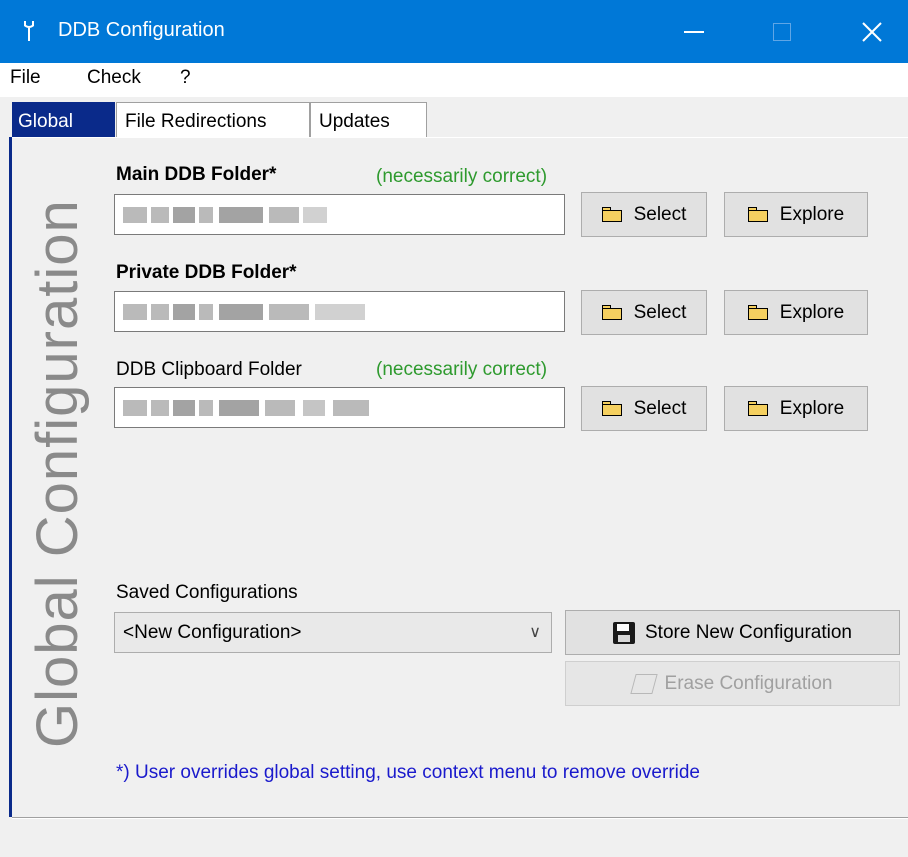  Describe the element at coordinates (368, 120) in the screenshot. I see `tab-updates: Updates` at that location.